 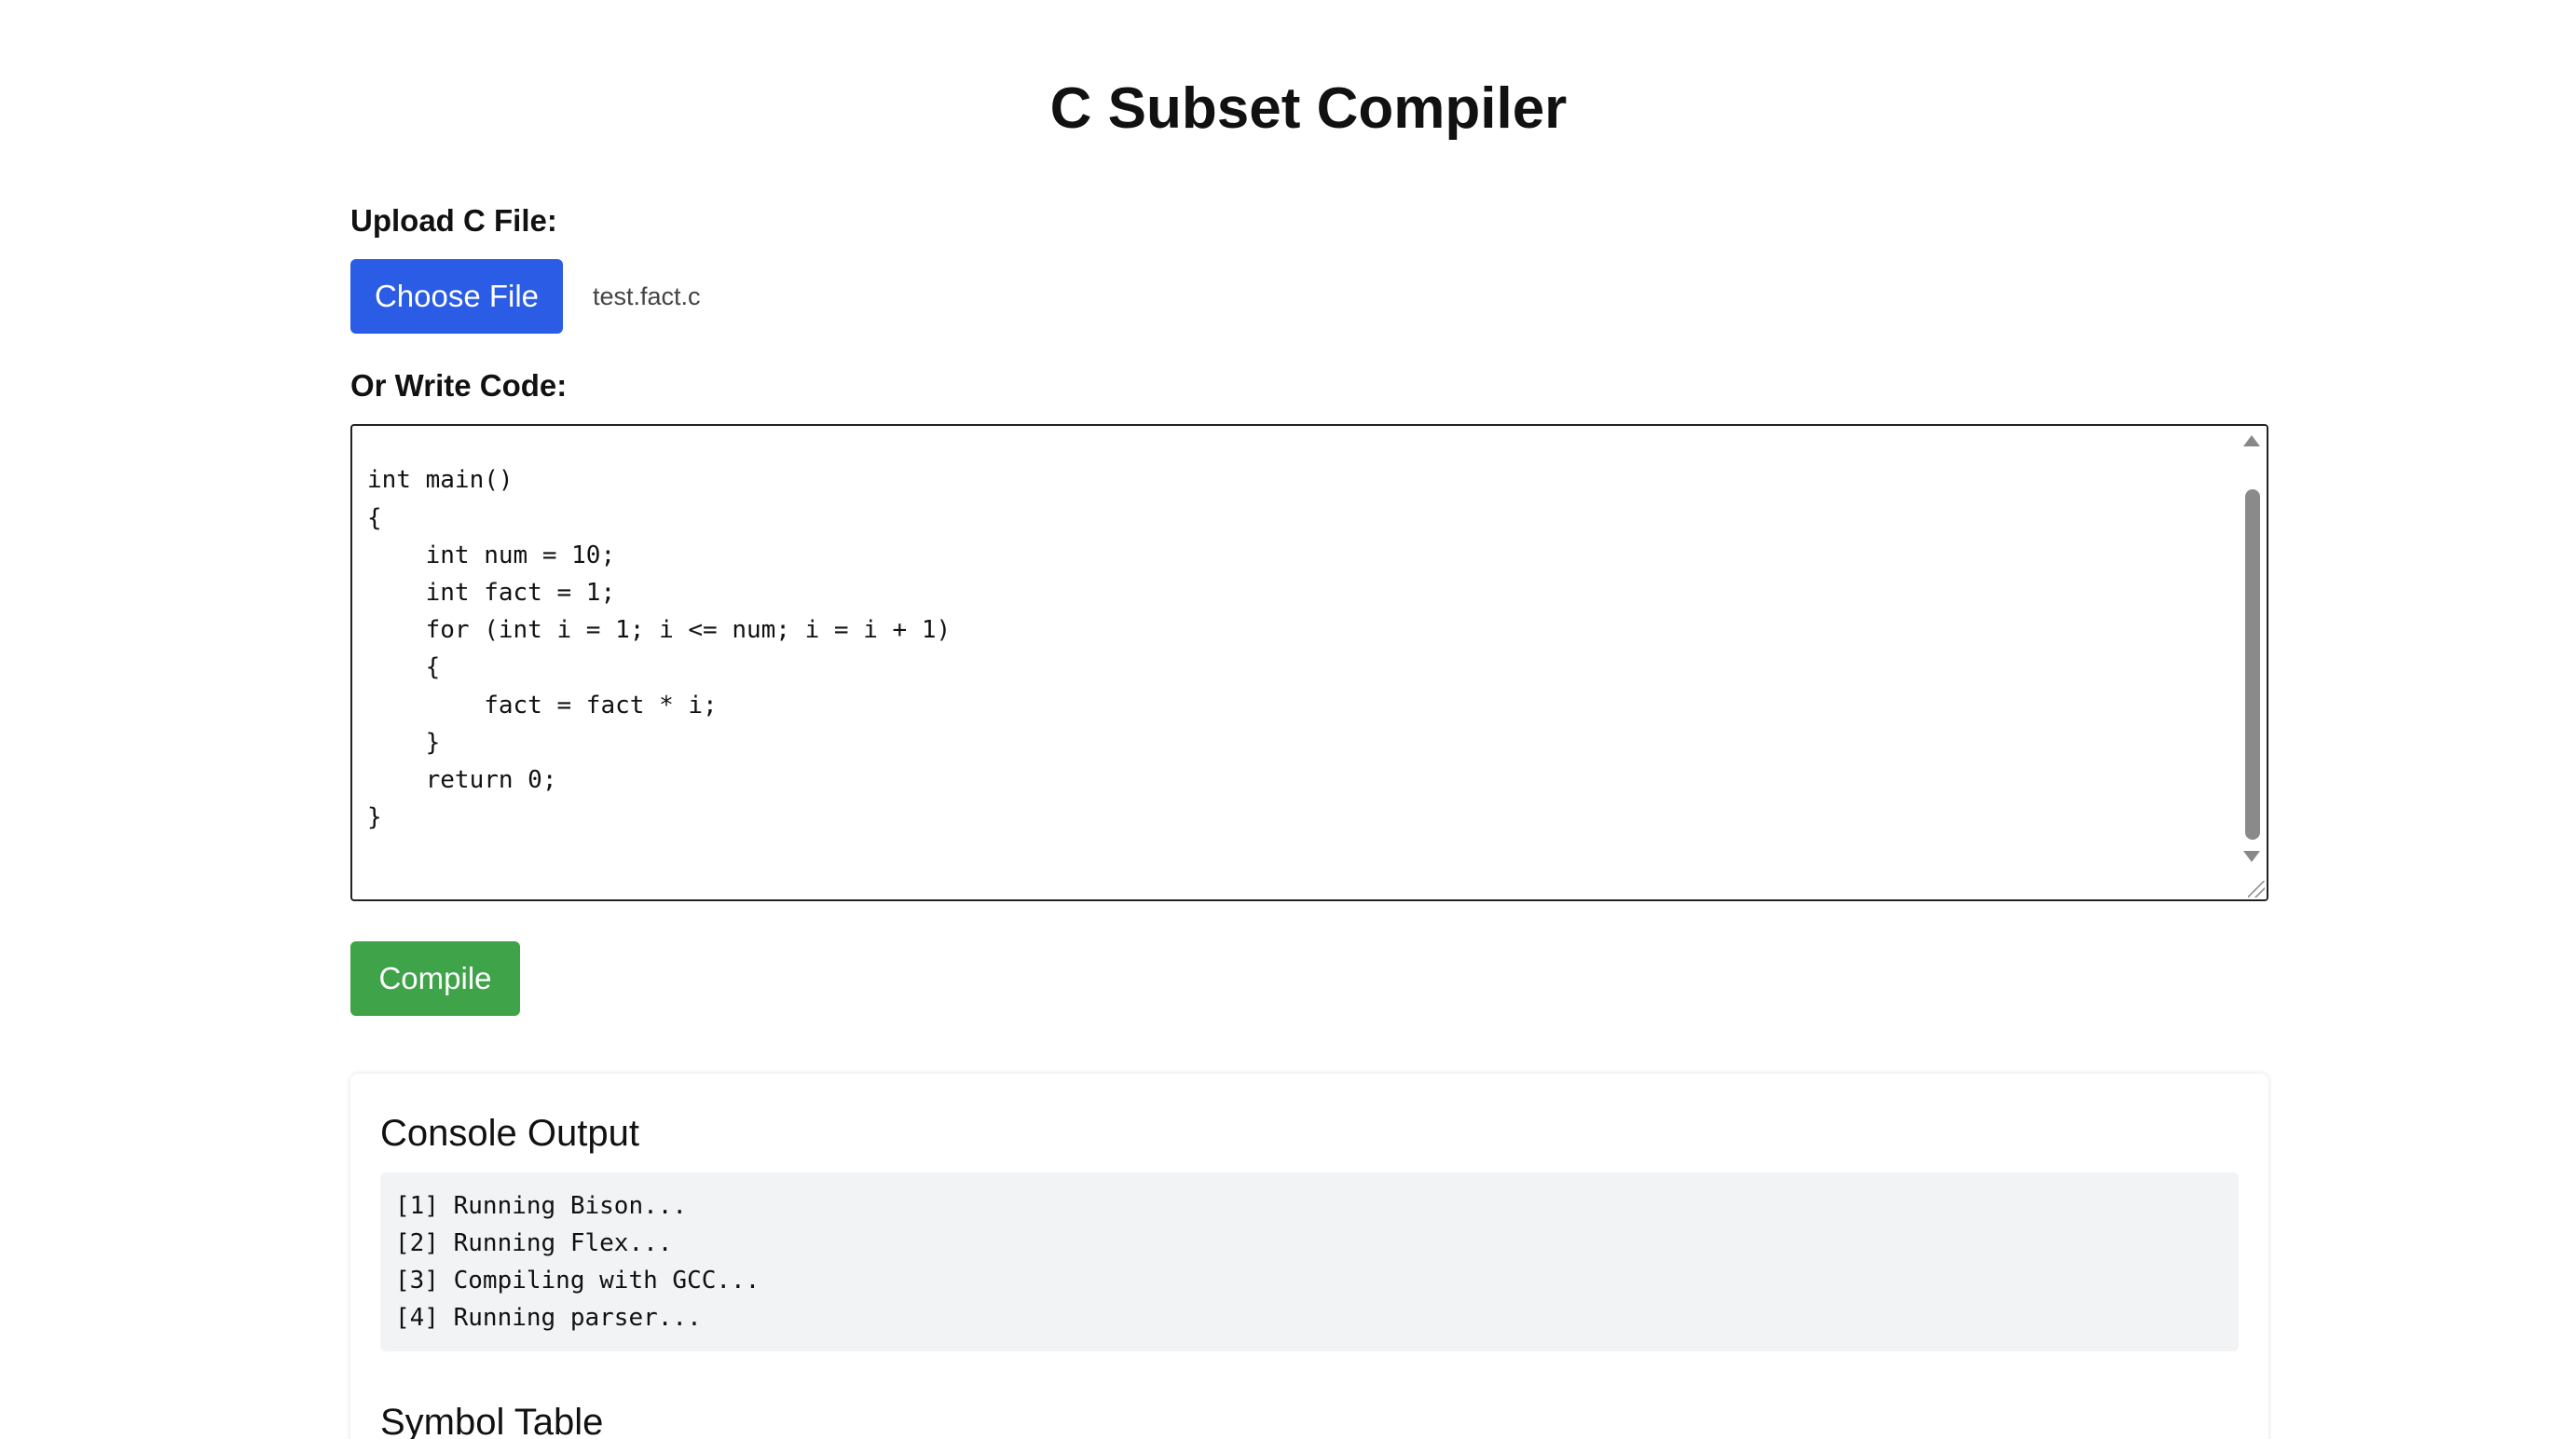 What do you see at coordinates (2251, 440) in the screenshot?
I see `scroll-up-arrow-icon` at bounding box center [2251, 440].